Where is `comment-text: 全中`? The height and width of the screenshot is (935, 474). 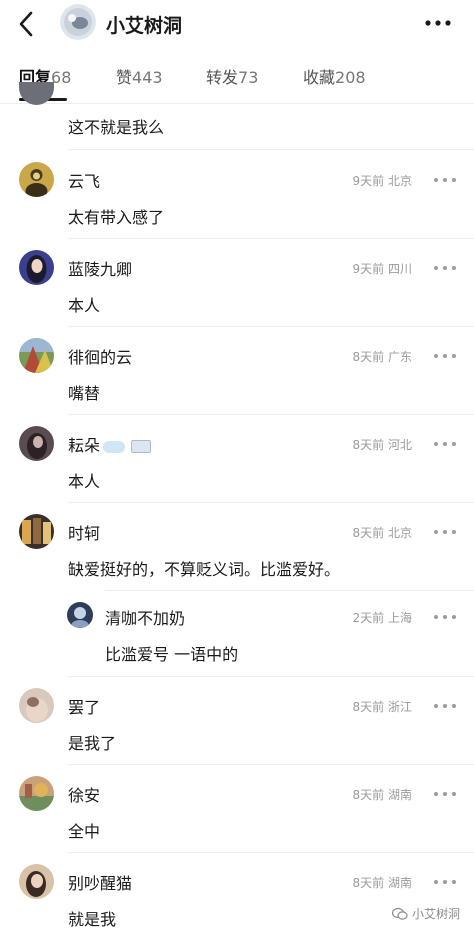 comment-text: 全中 is located at coordinates (84, 831).